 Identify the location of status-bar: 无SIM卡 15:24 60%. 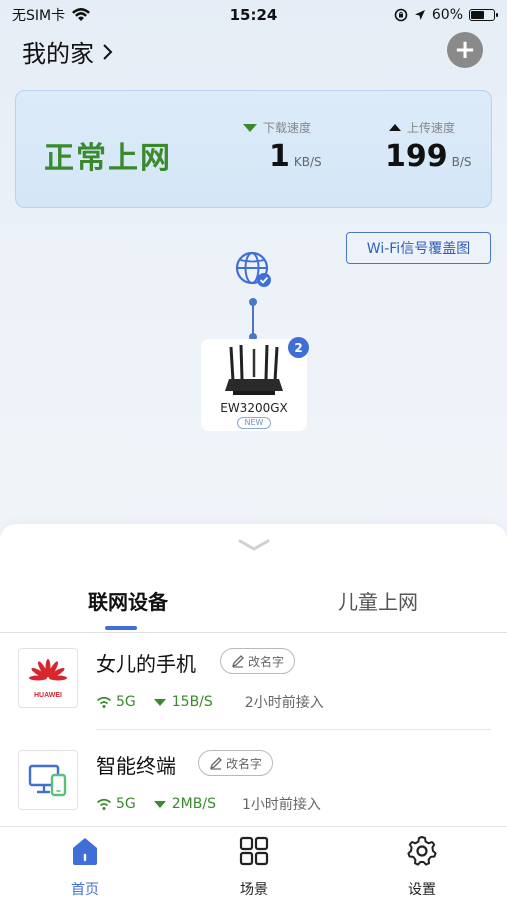
(253, 15).